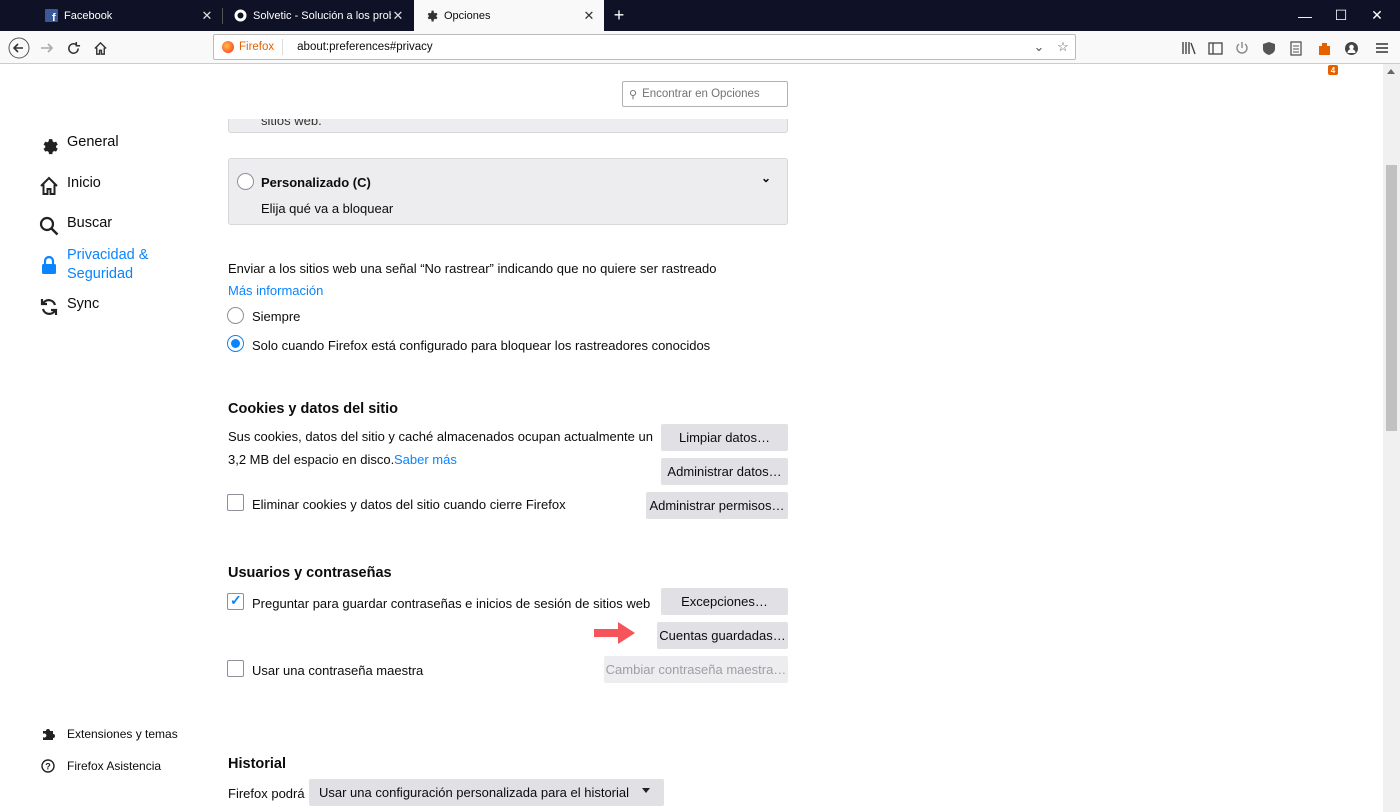 This screenshot has height=812, width=1400. I want to click on home-button, so click(100, 48).